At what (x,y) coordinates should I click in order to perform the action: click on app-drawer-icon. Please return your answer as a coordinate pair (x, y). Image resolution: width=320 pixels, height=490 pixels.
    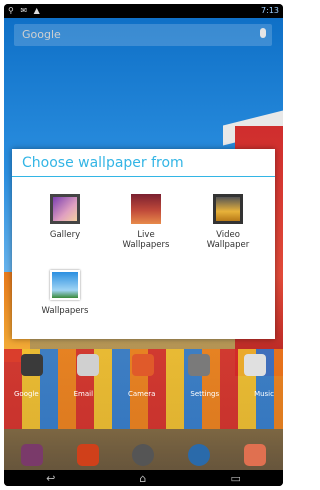
    Looking at the image, I should click on (143, 455).